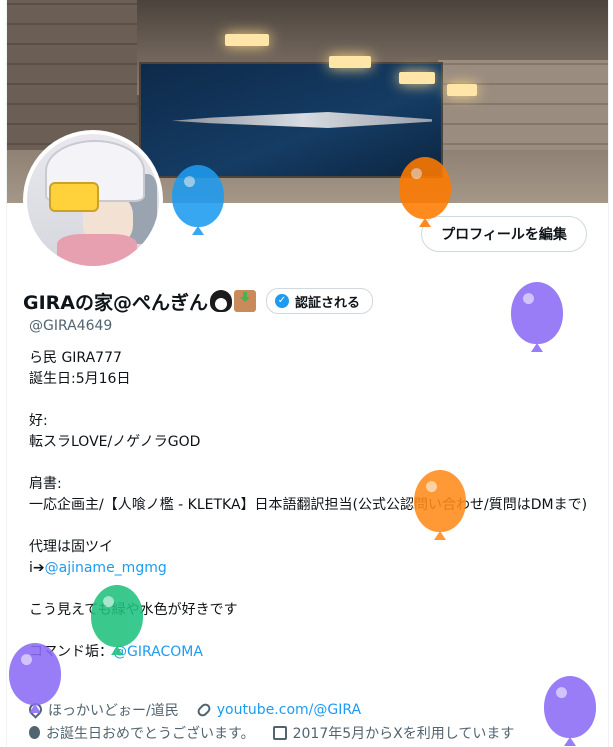 The height and width of the screenshot is (747, 613). What do you see at coordinates (328, 303) in the screenshot?
I see `verified-label: 認証される` at bounding box center [328, 303].